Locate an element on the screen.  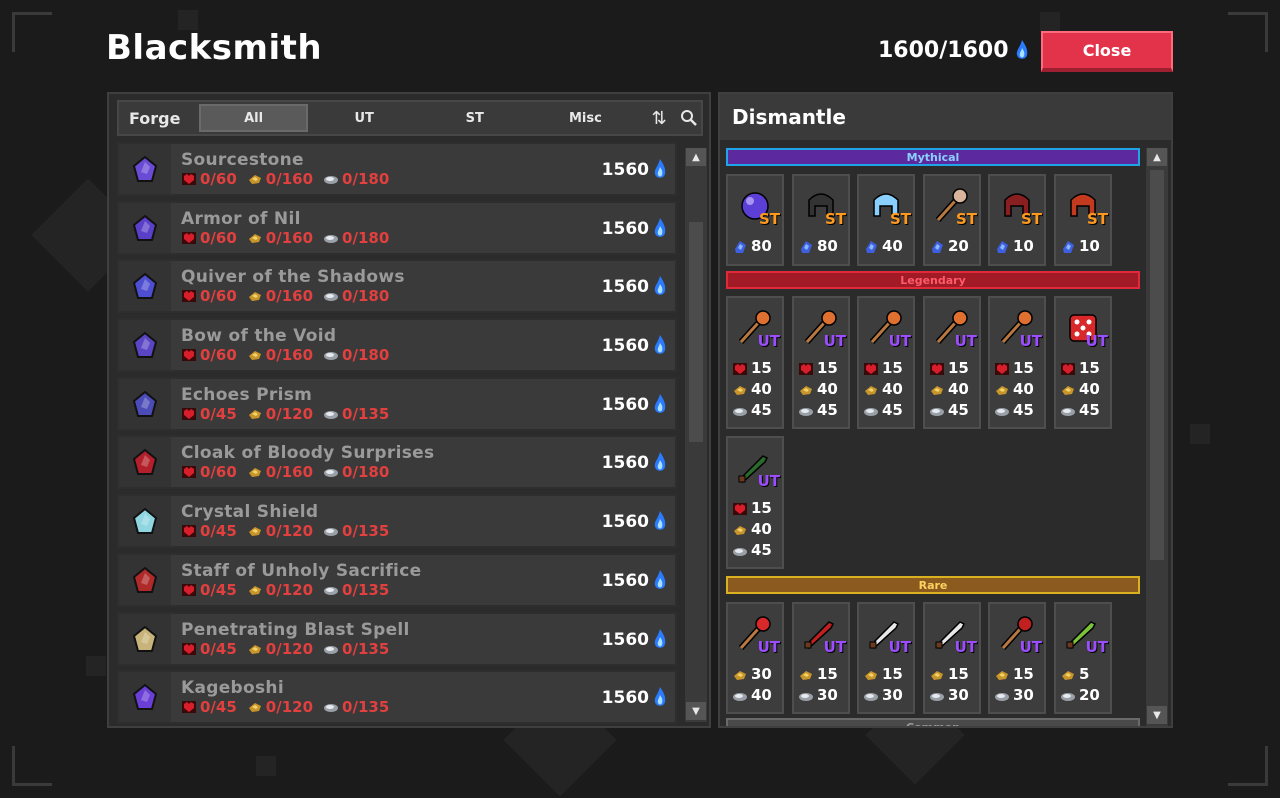
gold-yield: 15 is located at coordinates (821, 674).